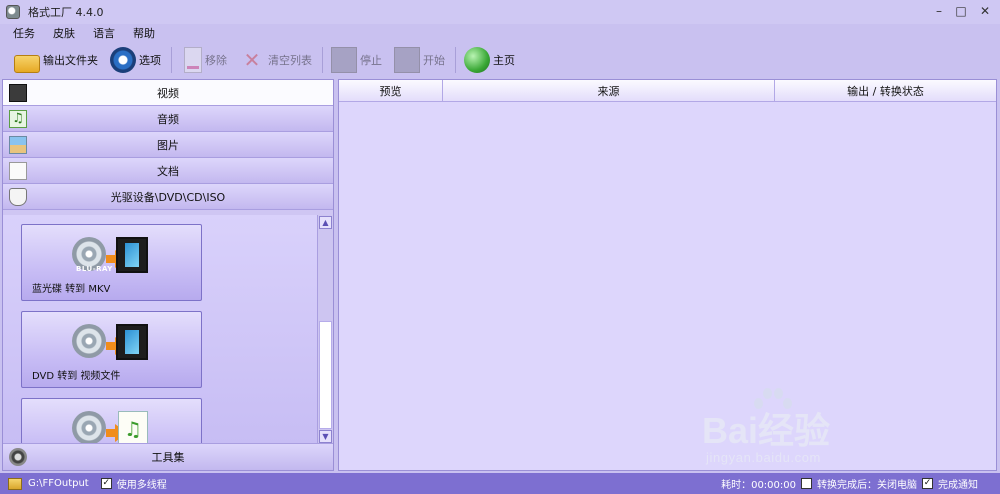 This screenshot has height=494, width=1000. I want to click on bluray-logo-text: BLU-RAY, so click(94, 269).